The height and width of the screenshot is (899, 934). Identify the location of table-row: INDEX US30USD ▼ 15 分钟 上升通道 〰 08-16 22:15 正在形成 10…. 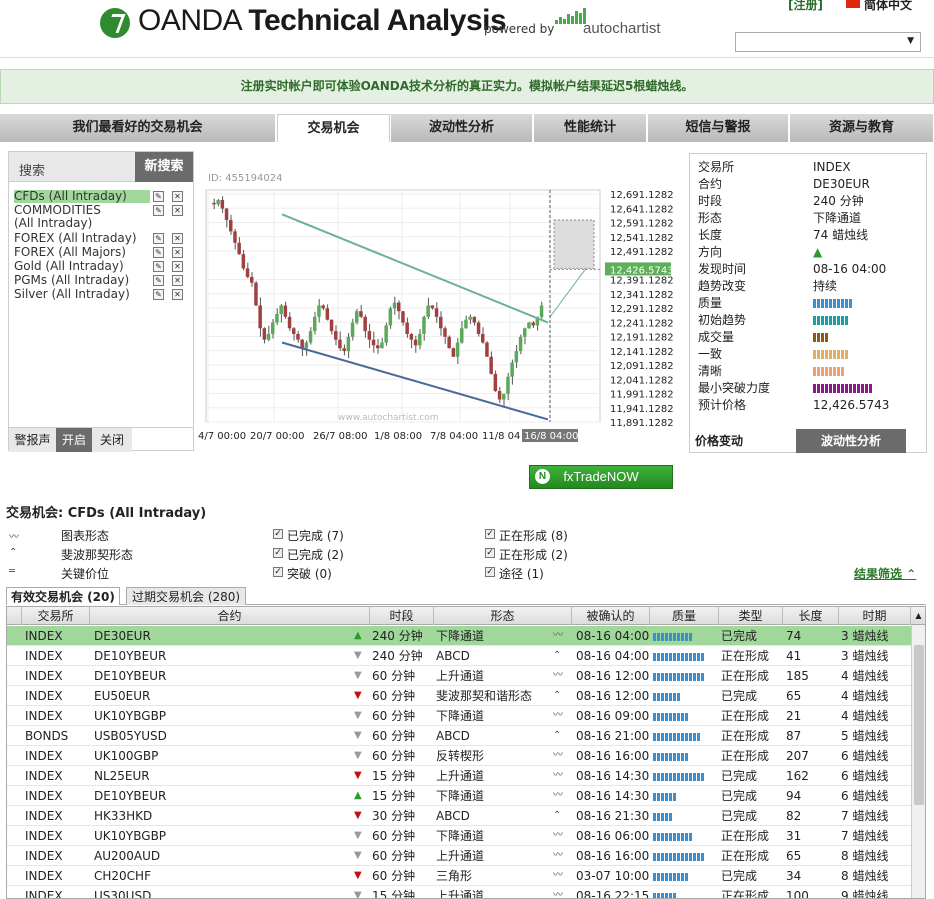
(459, 892).